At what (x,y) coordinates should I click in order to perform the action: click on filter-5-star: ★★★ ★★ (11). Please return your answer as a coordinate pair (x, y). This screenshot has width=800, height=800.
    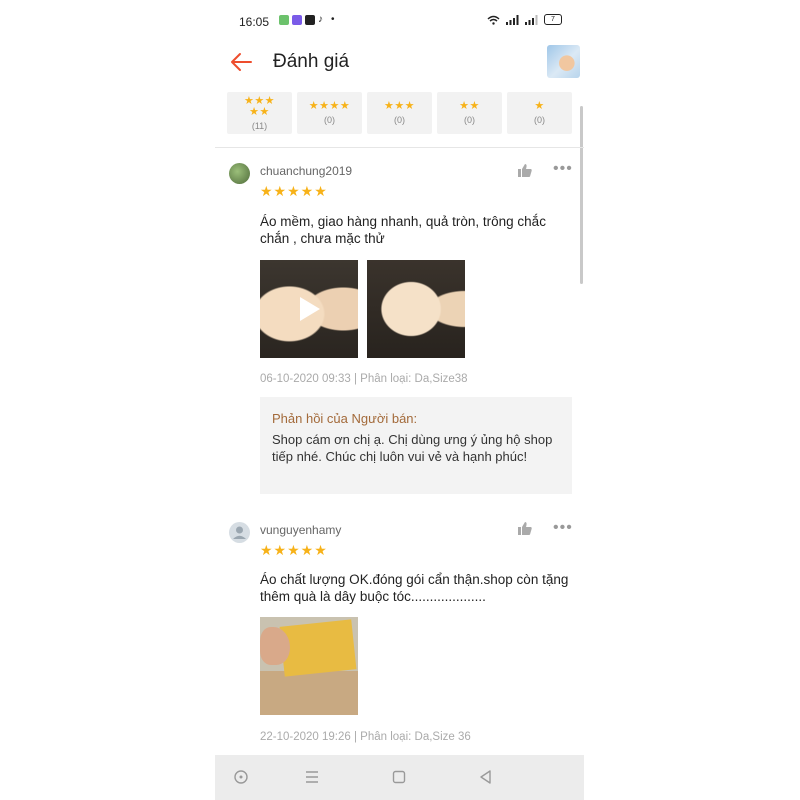
    Looking at the image, I should click on (259, 113).